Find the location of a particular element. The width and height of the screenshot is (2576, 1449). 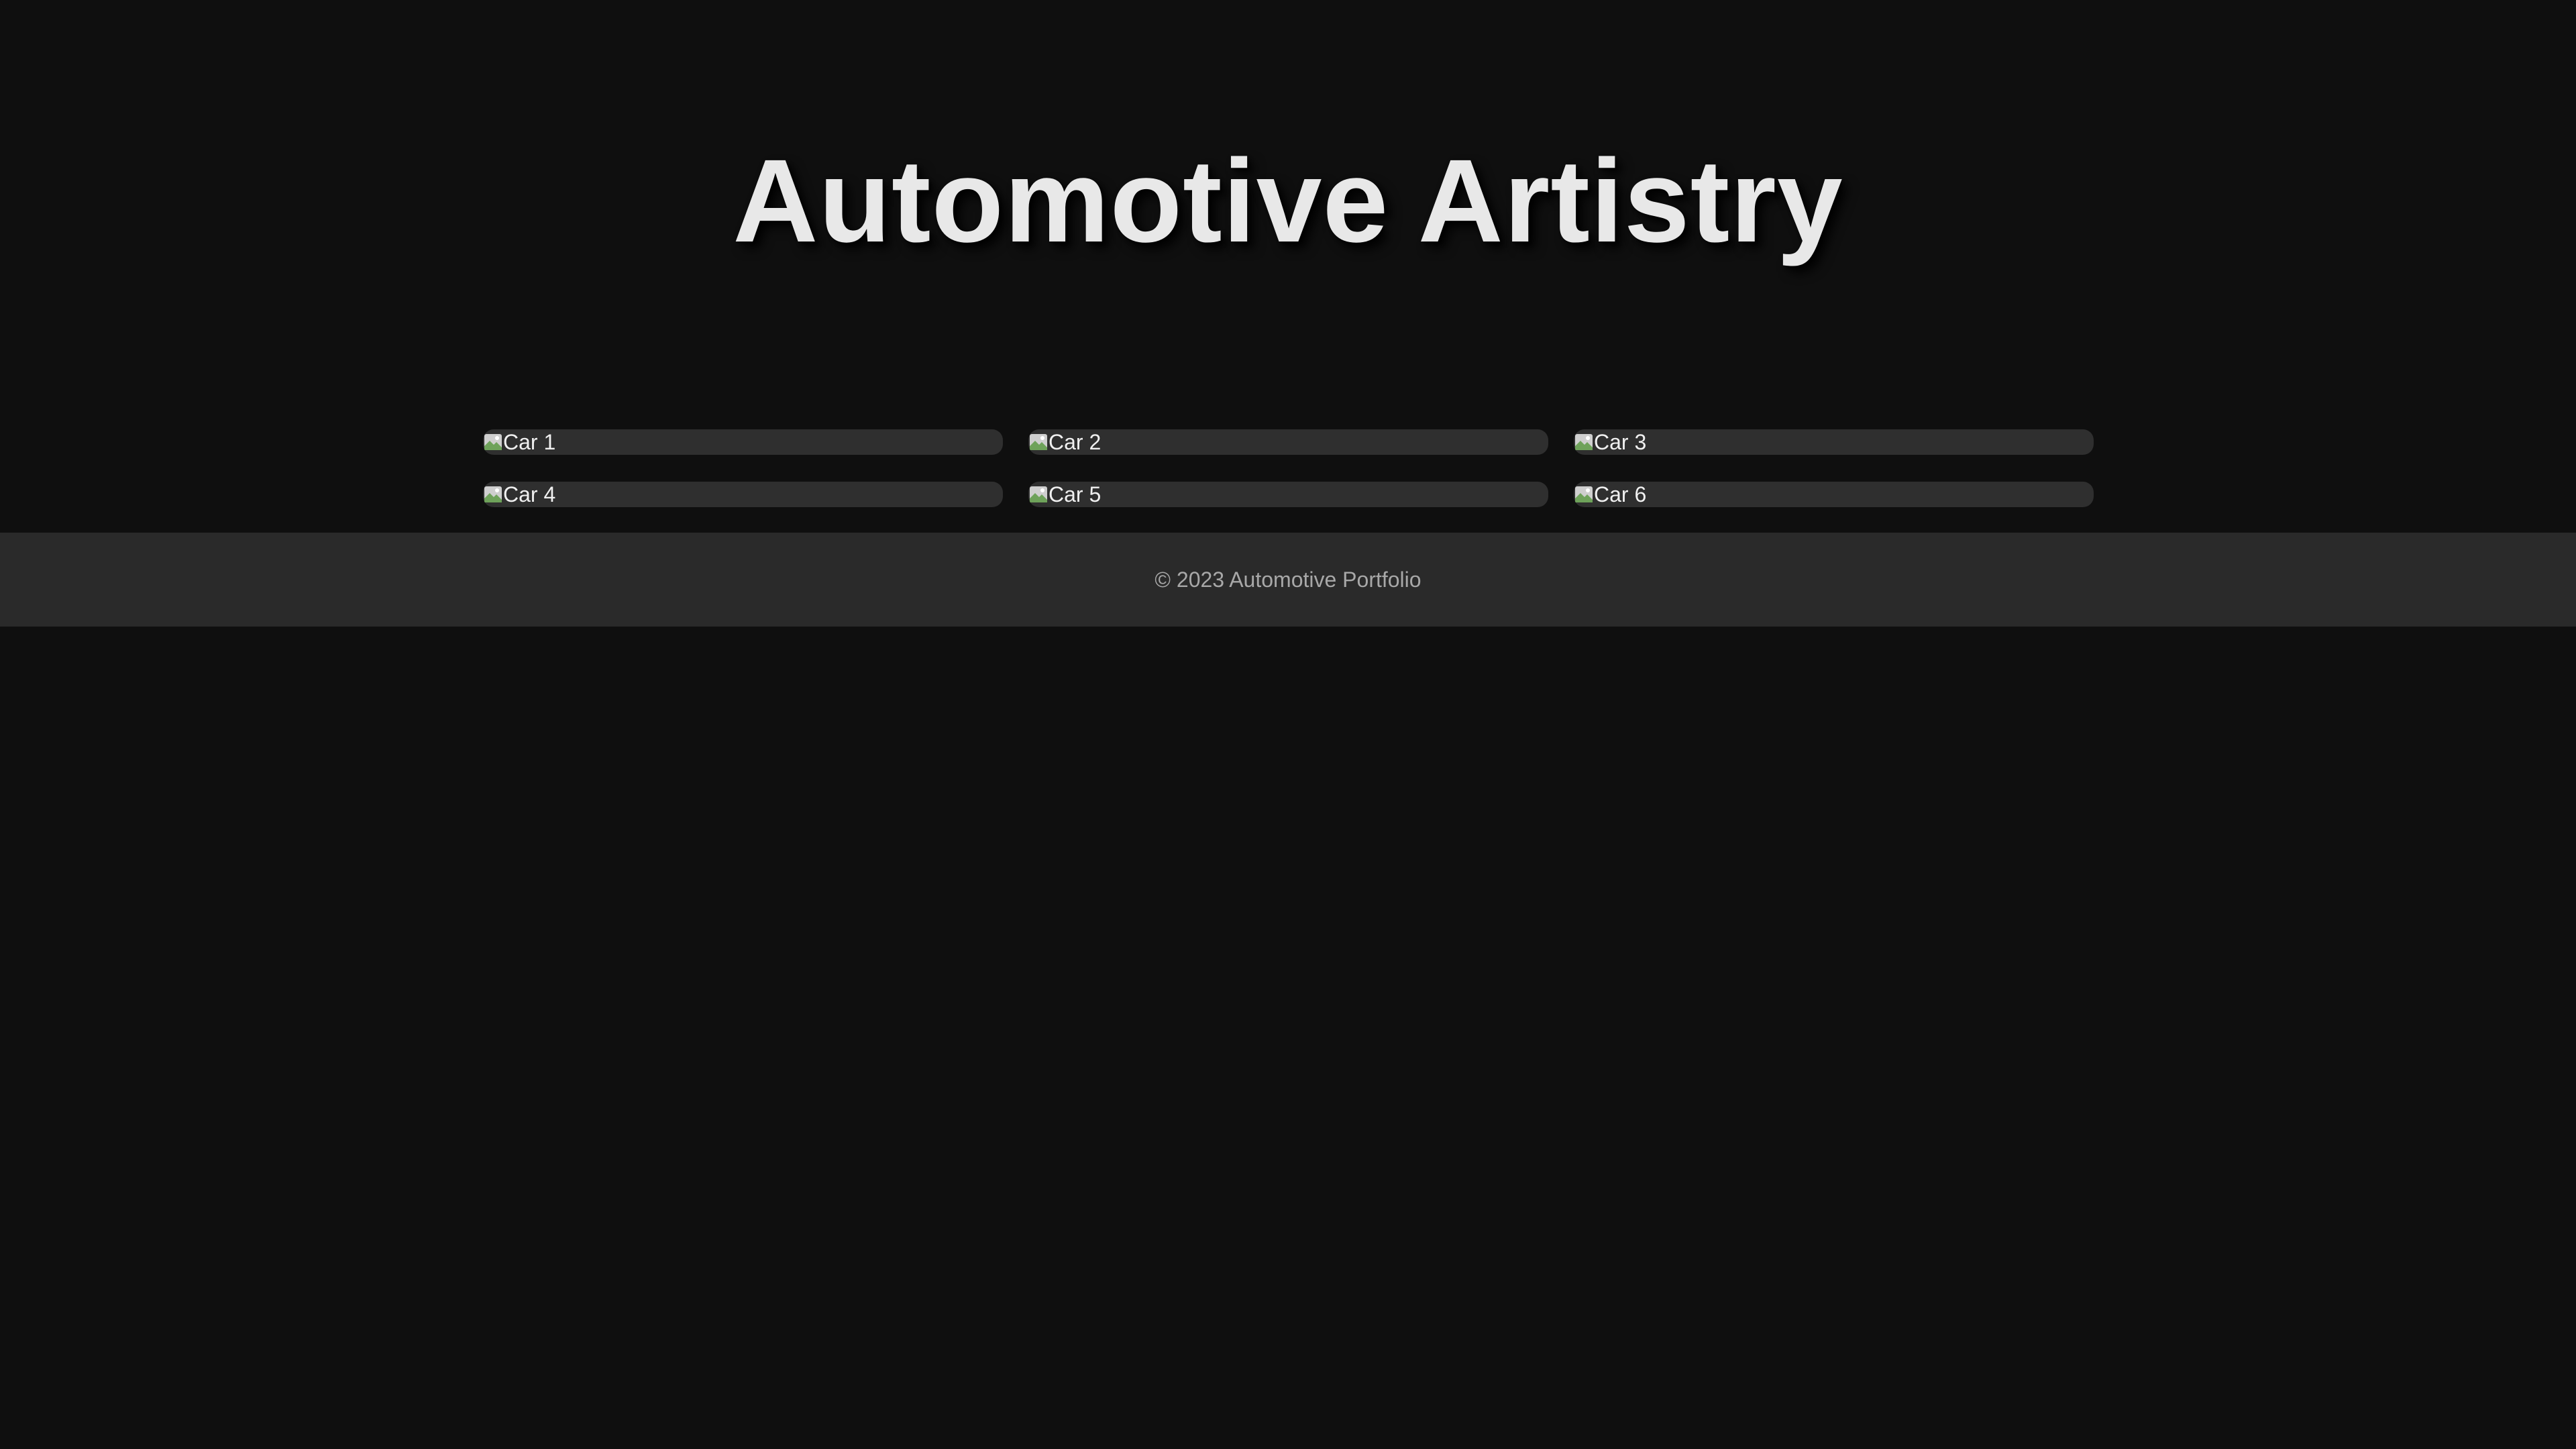

page-title: Automotive Artistry is located at coordinates (1288, 201).